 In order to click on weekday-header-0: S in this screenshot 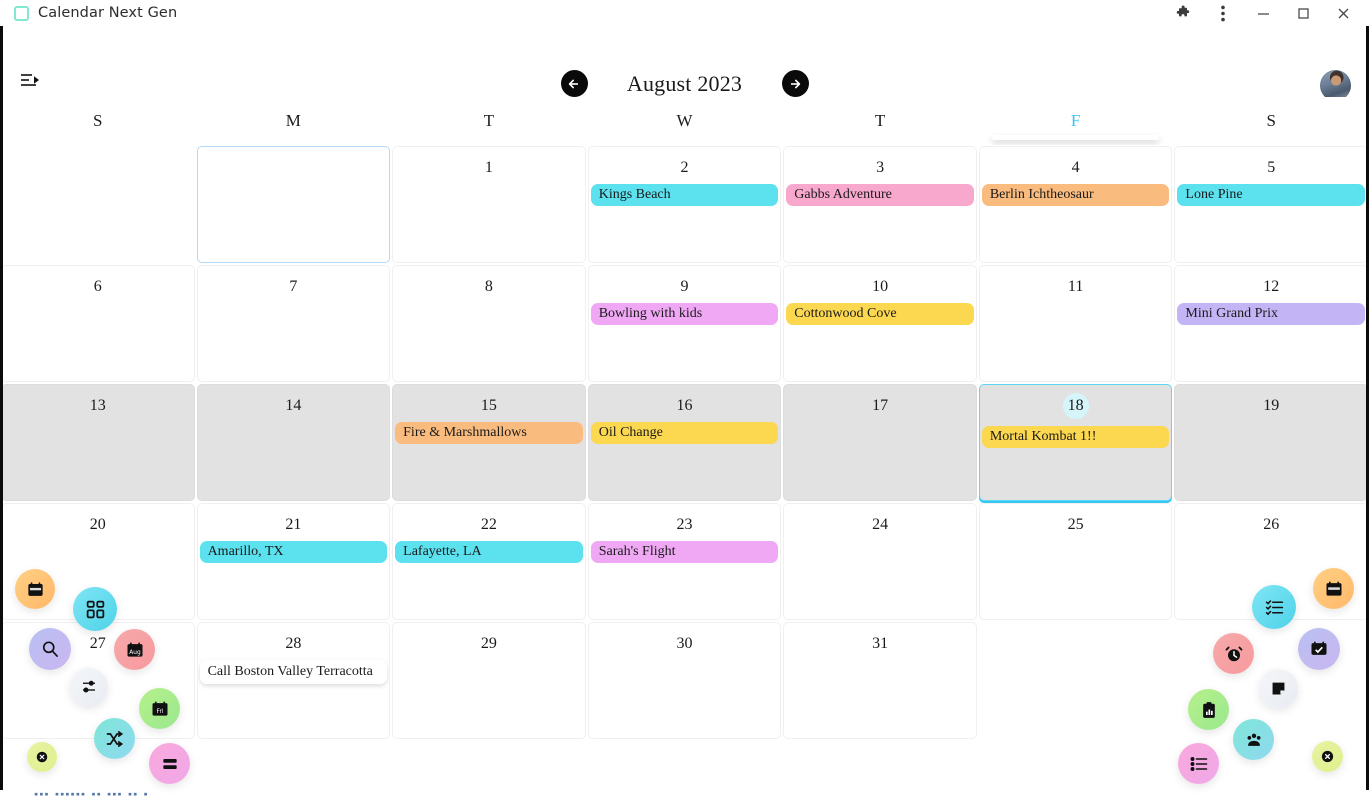, I will do `click(98, 121)`.